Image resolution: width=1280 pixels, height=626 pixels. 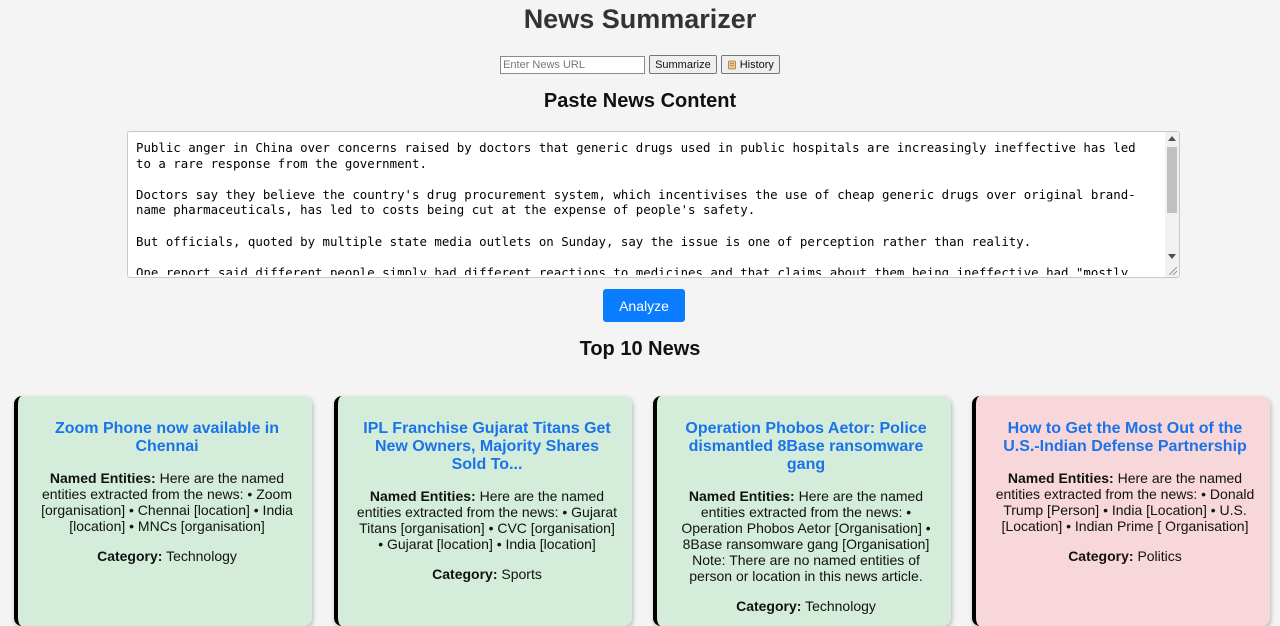 What do you see at coordinates (640, 349) in the screenshot?
I see `top-news-heading: Top 10 News` at bounding box center [640, 349].